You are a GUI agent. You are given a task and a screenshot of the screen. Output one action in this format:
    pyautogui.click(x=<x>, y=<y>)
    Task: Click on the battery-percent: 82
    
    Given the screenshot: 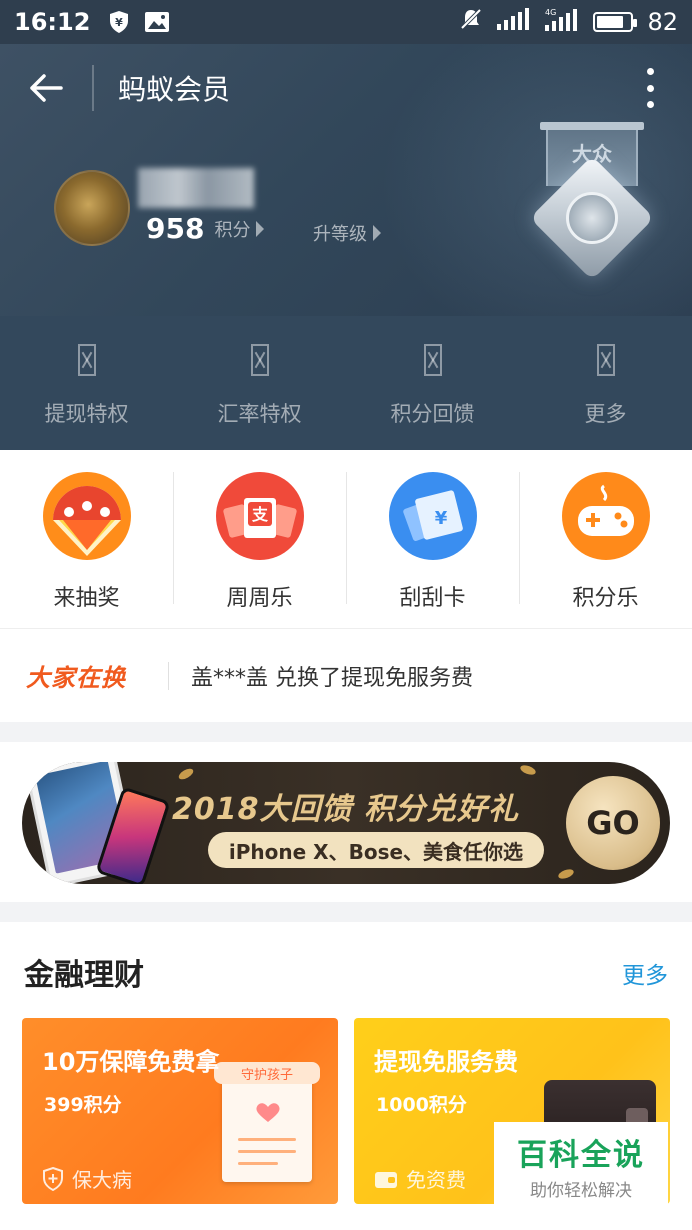 What is the action you would take?
    pyautogui.click(x=662, y=22)
    